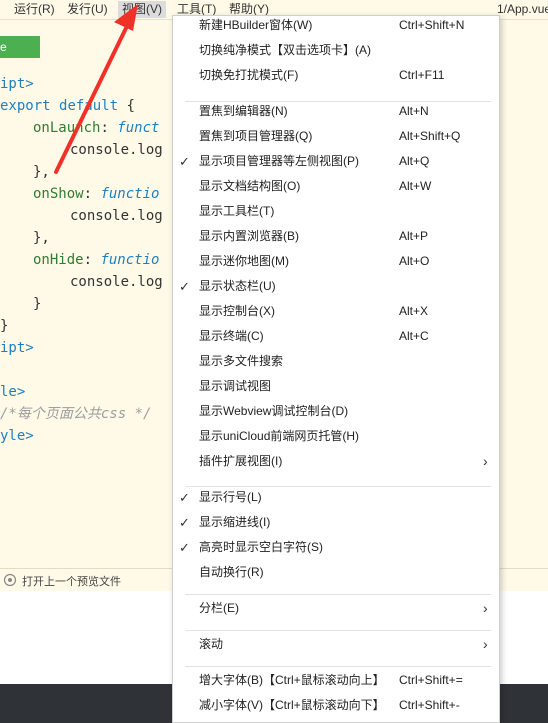 The height and width of the screenshot is (723, 548). I want to click on menu-item-shortcut: Ctrl+Shift+N, so click(432, 25).